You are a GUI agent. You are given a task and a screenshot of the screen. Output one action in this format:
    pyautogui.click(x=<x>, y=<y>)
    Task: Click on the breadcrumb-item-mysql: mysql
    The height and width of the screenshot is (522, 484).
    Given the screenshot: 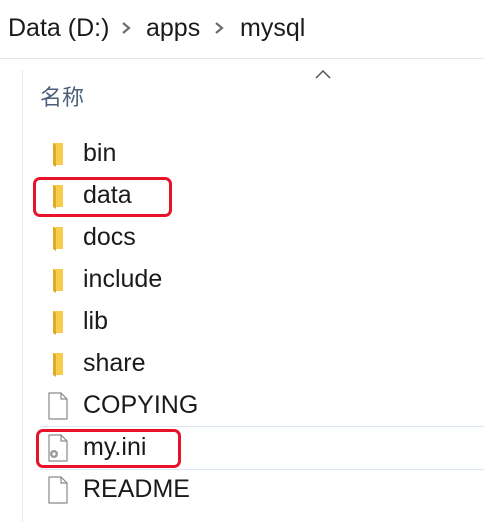 What is the action you would take?
    pyautogui.click(x=272, y=28)
    